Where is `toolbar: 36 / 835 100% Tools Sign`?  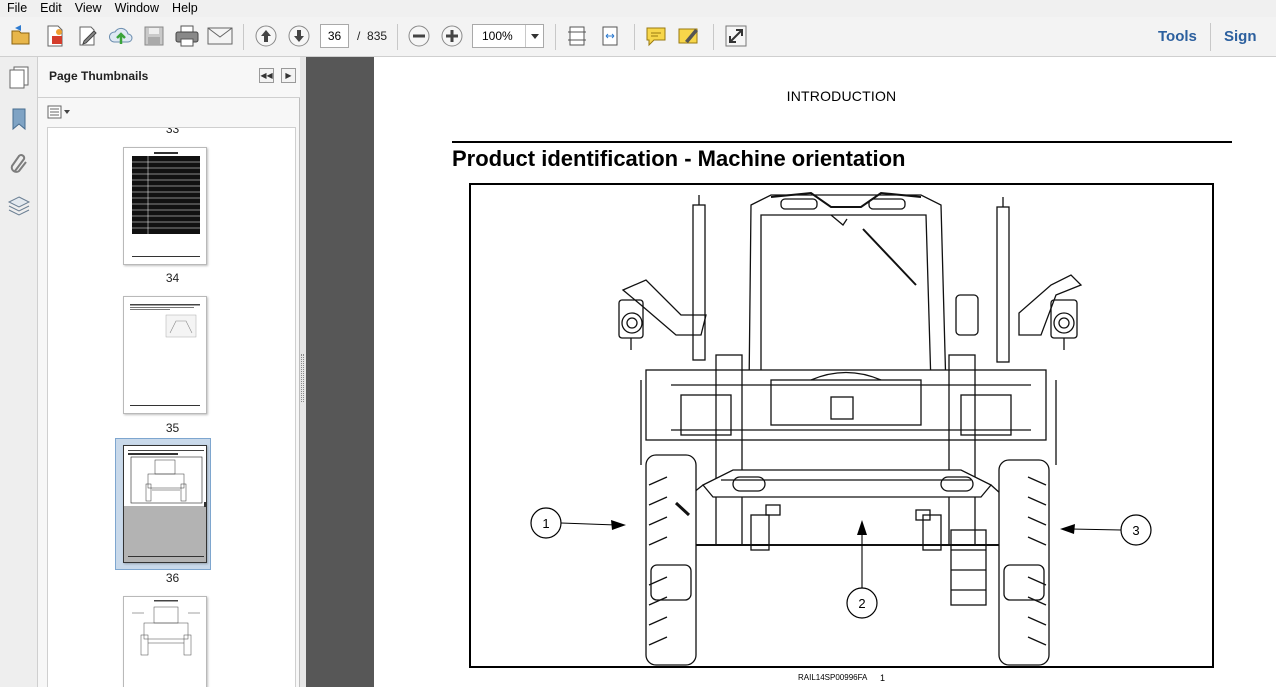 toolbar: 36 / 835 100% Tools Sign is located at coordinates (638, 37).